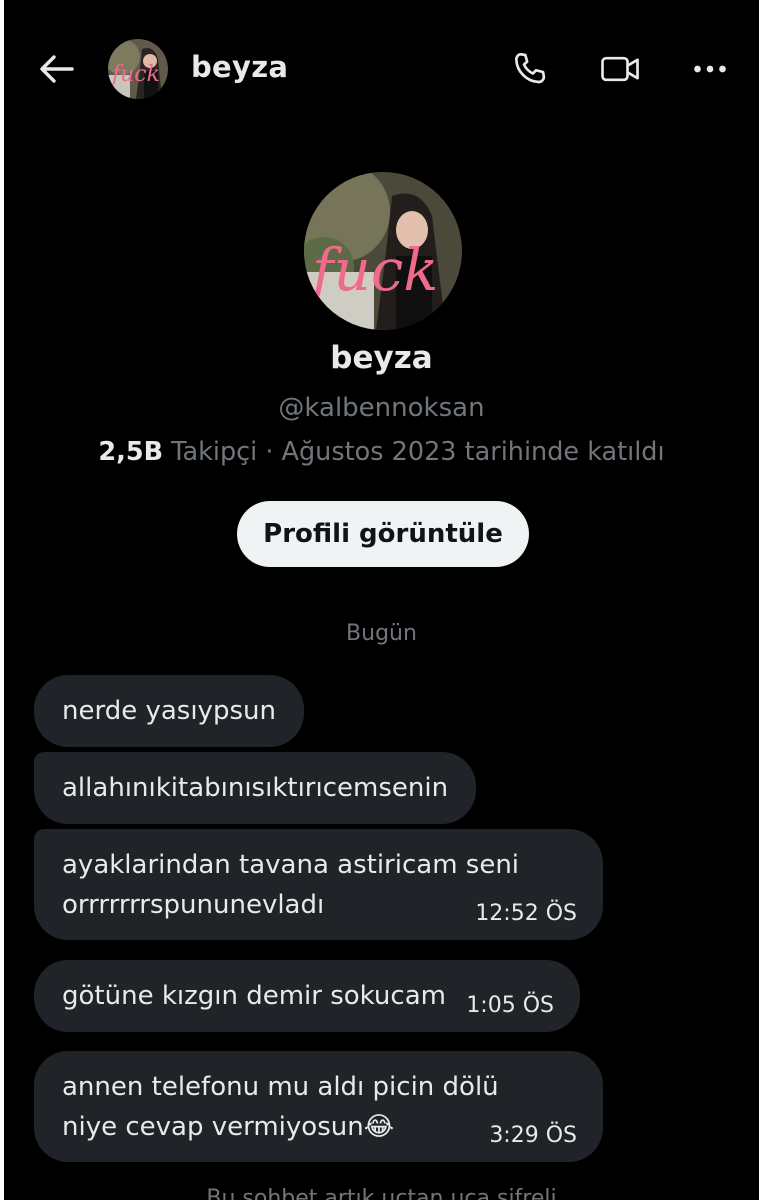 The image size is (763, 1200). I want to click on call-button, so click(530, 69).